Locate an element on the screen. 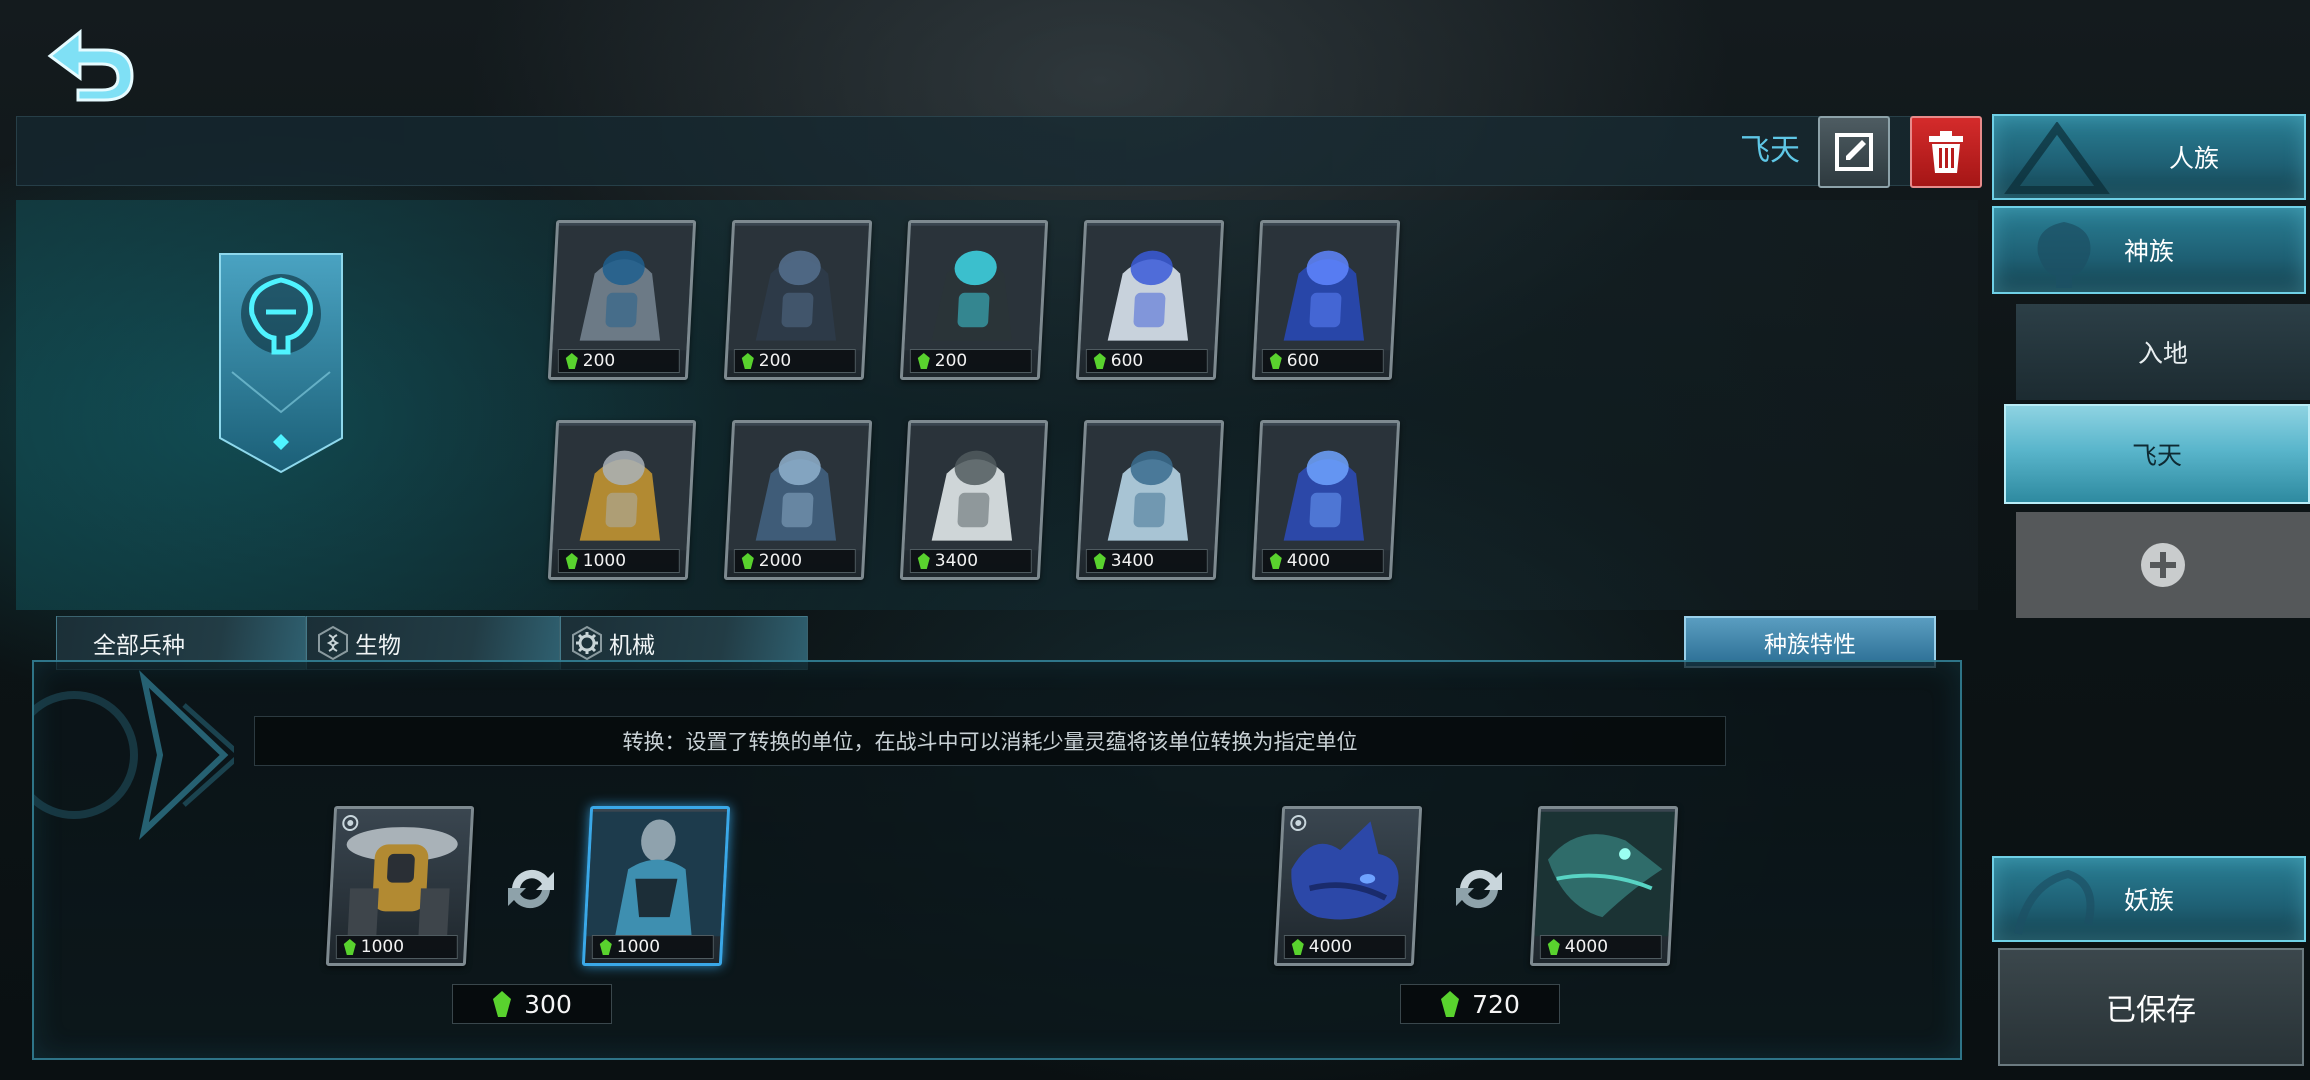  race-tab-demon: 妖族 is located at coordinates (2149, 899).